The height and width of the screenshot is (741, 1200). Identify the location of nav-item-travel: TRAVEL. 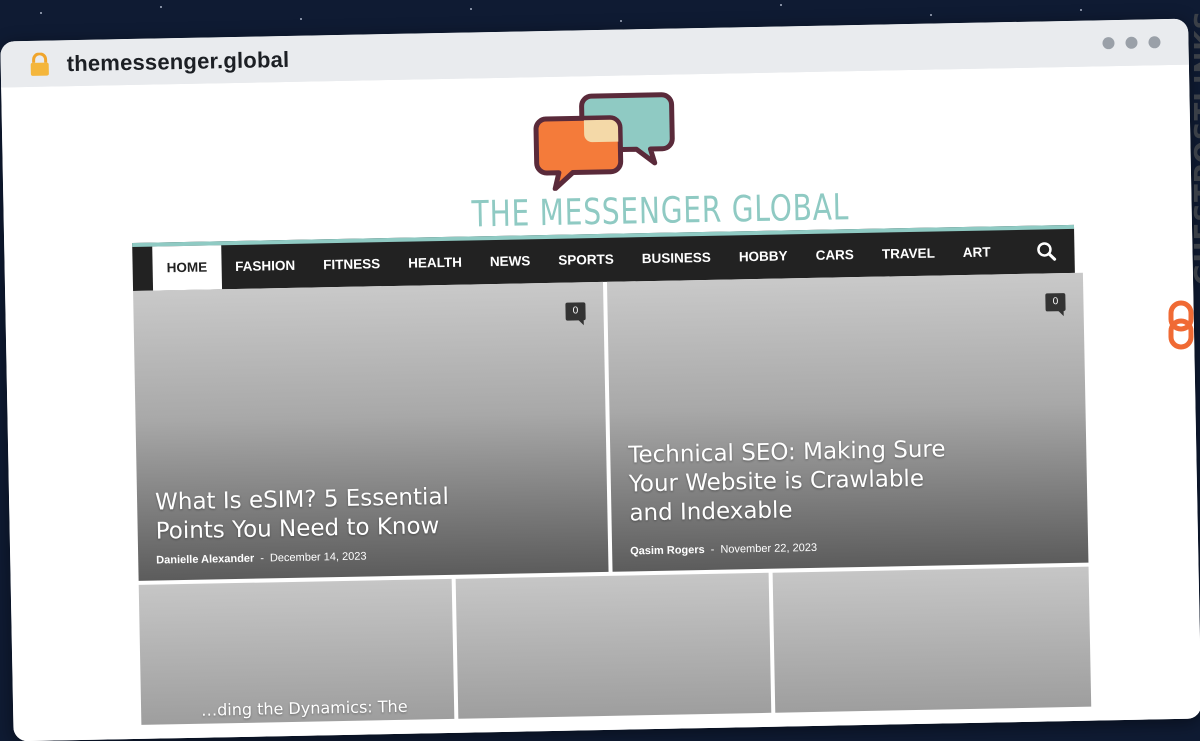
(908, 254).